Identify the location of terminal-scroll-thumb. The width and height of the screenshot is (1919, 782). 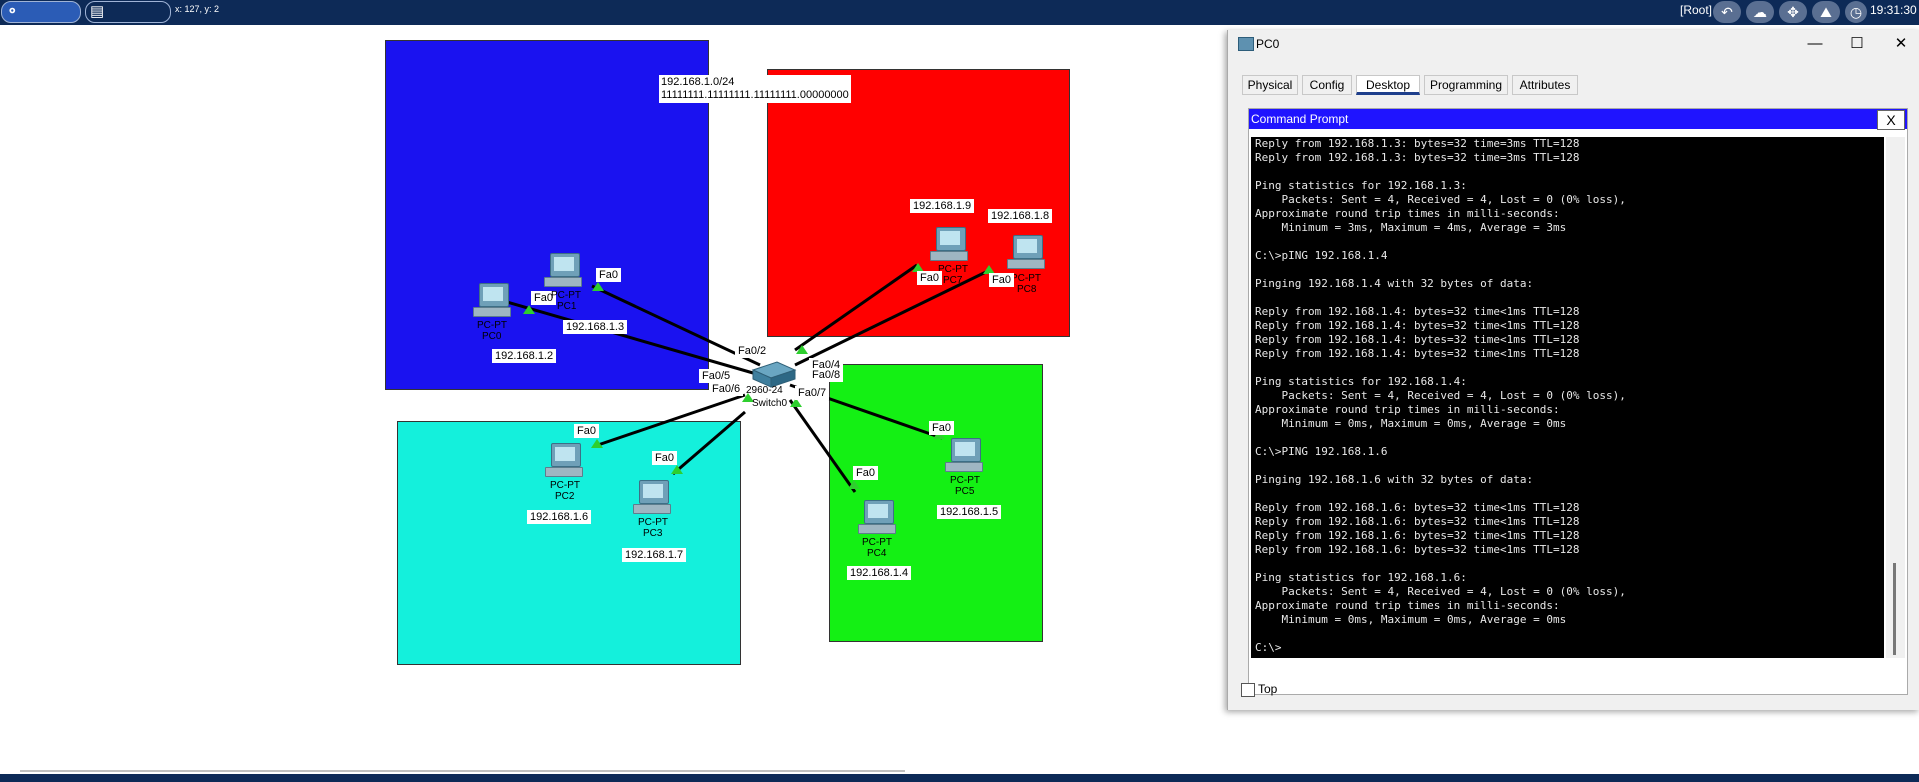
(1894, 609).